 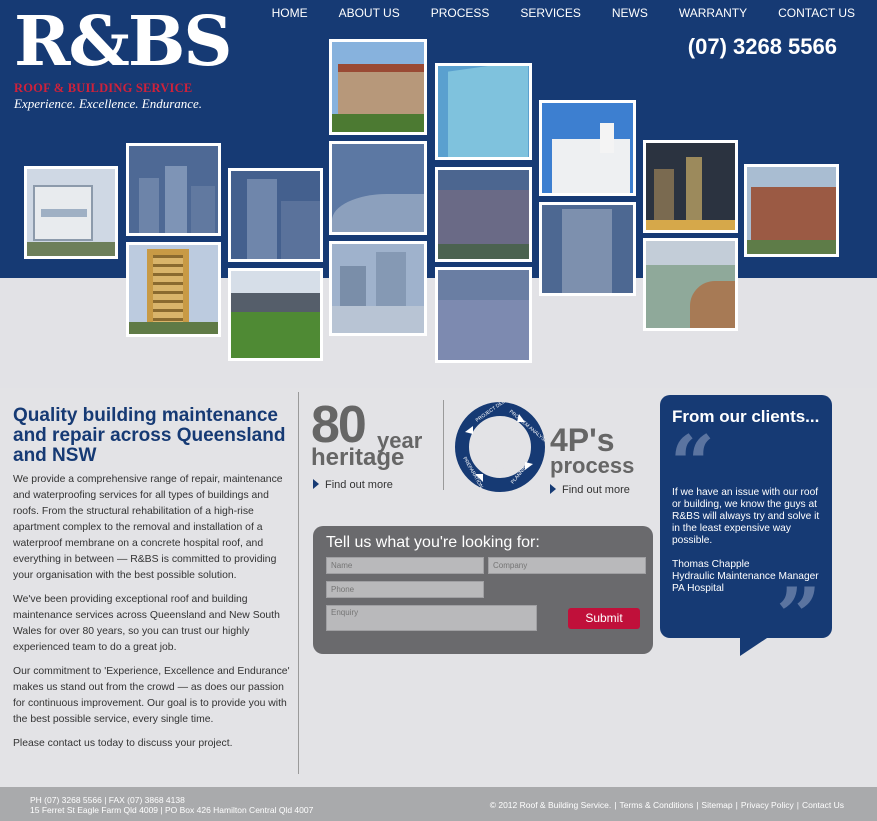 I want to click on footer-link-privacy: Privacy Policy, so click(x=767, y=805).